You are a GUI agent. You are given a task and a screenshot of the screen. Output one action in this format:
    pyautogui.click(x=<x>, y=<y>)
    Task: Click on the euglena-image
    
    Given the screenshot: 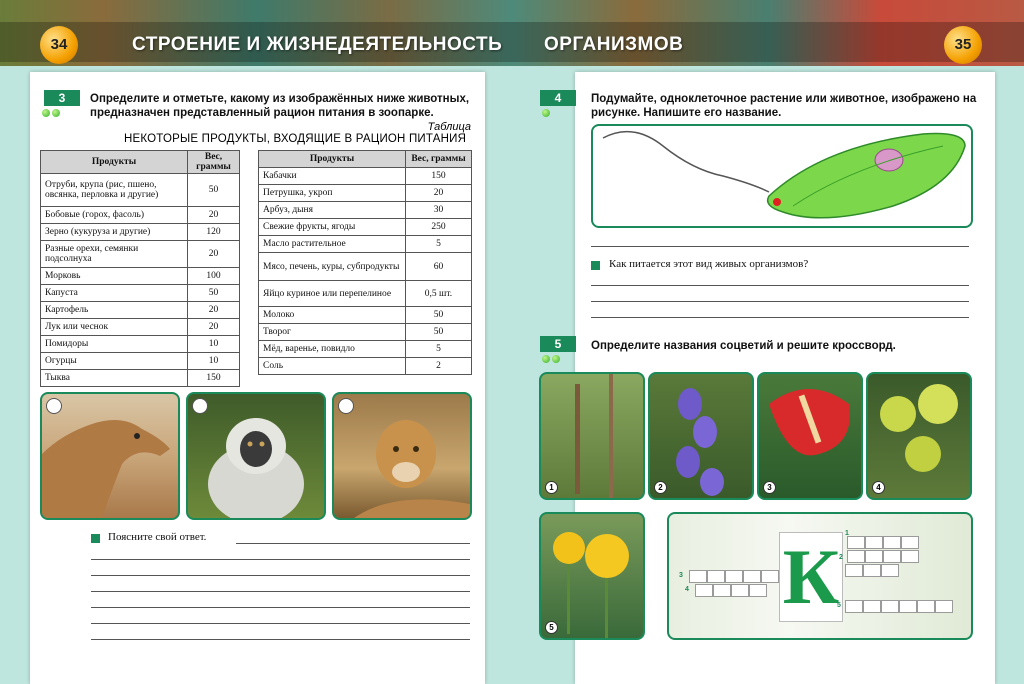 What is the action you would take?
    pyautogui.click(x=784, y=174)
    